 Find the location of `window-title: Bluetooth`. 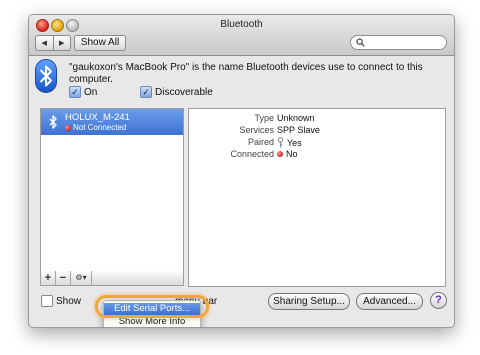

window-title: Bluetooth is located at coordinates (241, 24).